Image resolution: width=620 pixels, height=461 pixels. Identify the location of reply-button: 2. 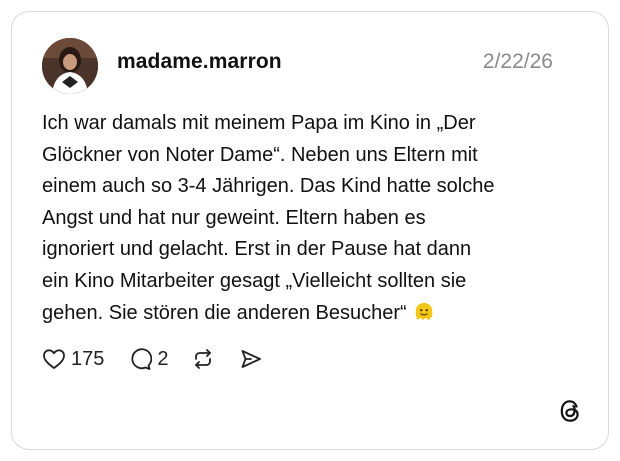
(148, 359).